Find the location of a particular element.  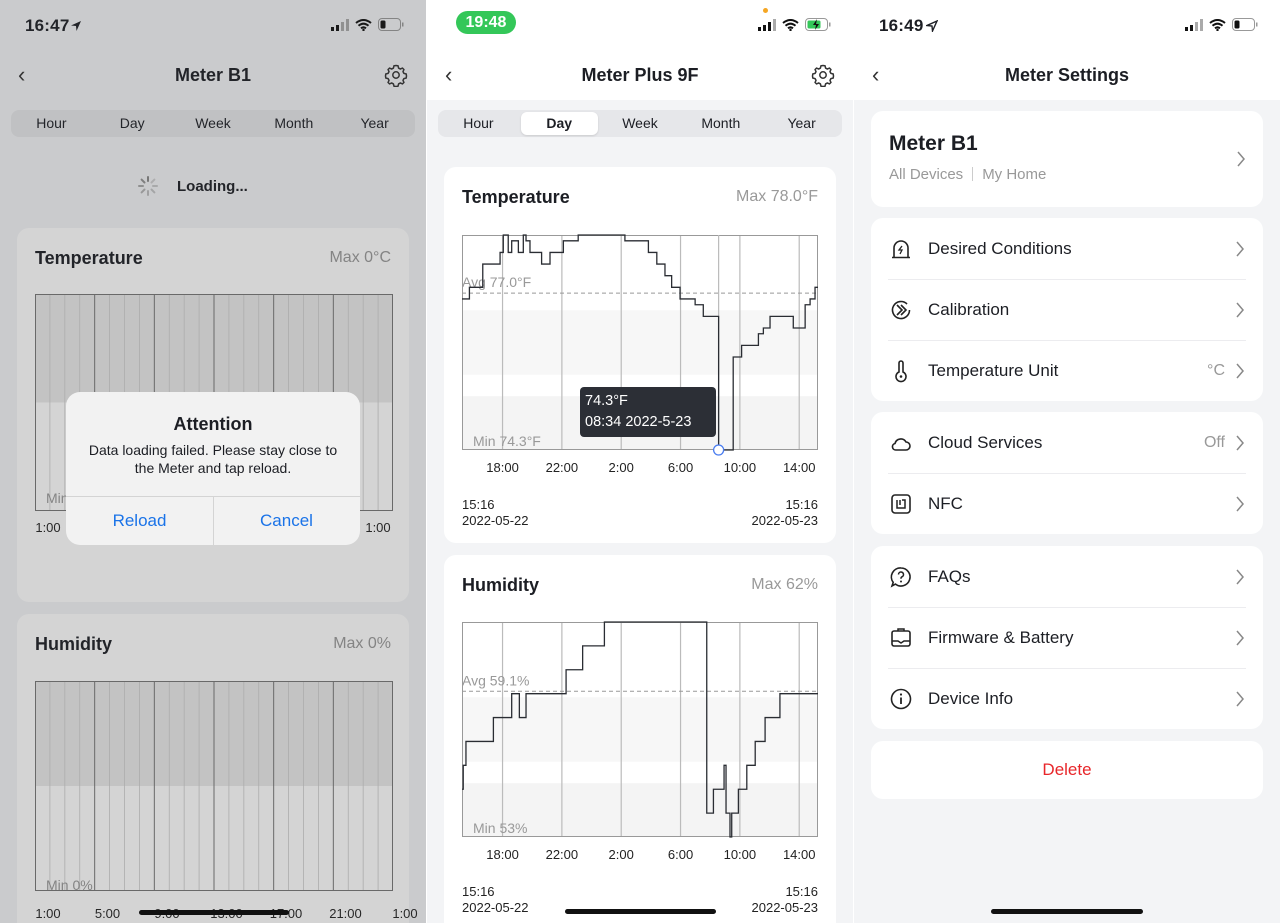

page-title: Meter Settings is located at coordinates (1067, 75).